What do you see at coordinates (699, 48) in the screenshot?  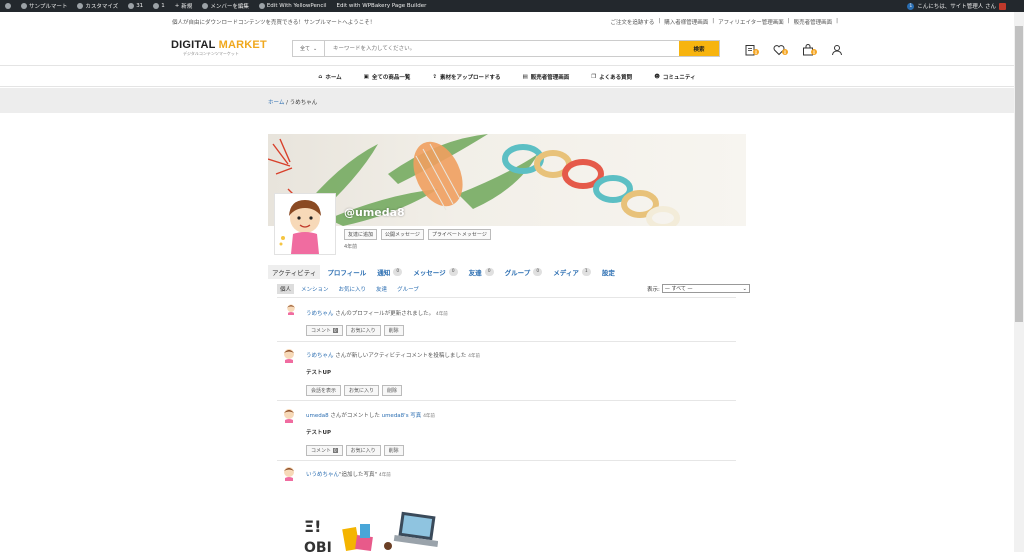 I see `search-button: 検索` at bounding box center [699, 48].